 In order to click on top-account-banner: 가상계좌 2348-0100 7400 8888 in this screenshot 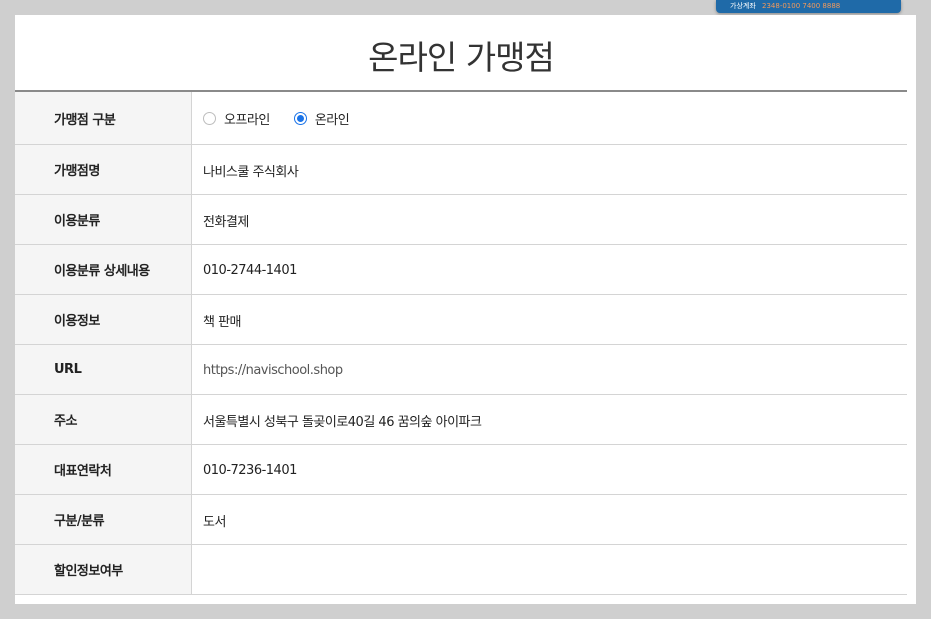, I will do `click(808, 6)`.